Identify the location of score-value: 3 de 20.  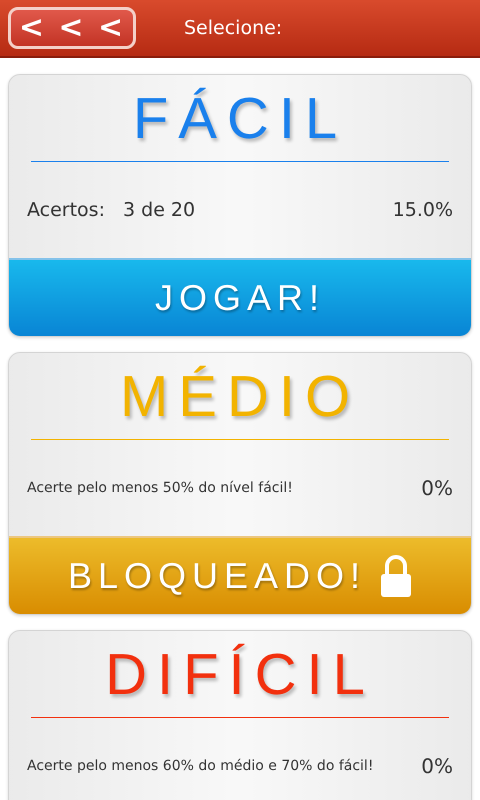
(159, 210).